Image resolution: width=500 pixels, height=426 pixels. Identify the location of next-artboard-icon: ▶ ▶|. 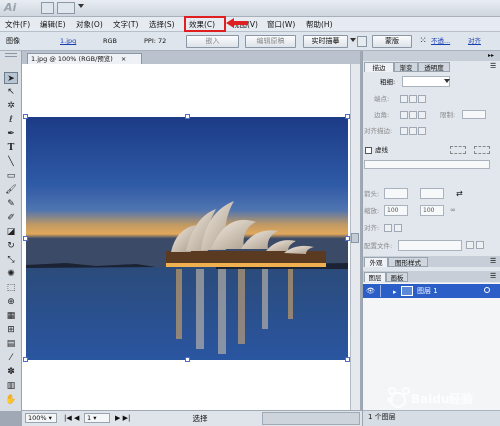
(122, 418).